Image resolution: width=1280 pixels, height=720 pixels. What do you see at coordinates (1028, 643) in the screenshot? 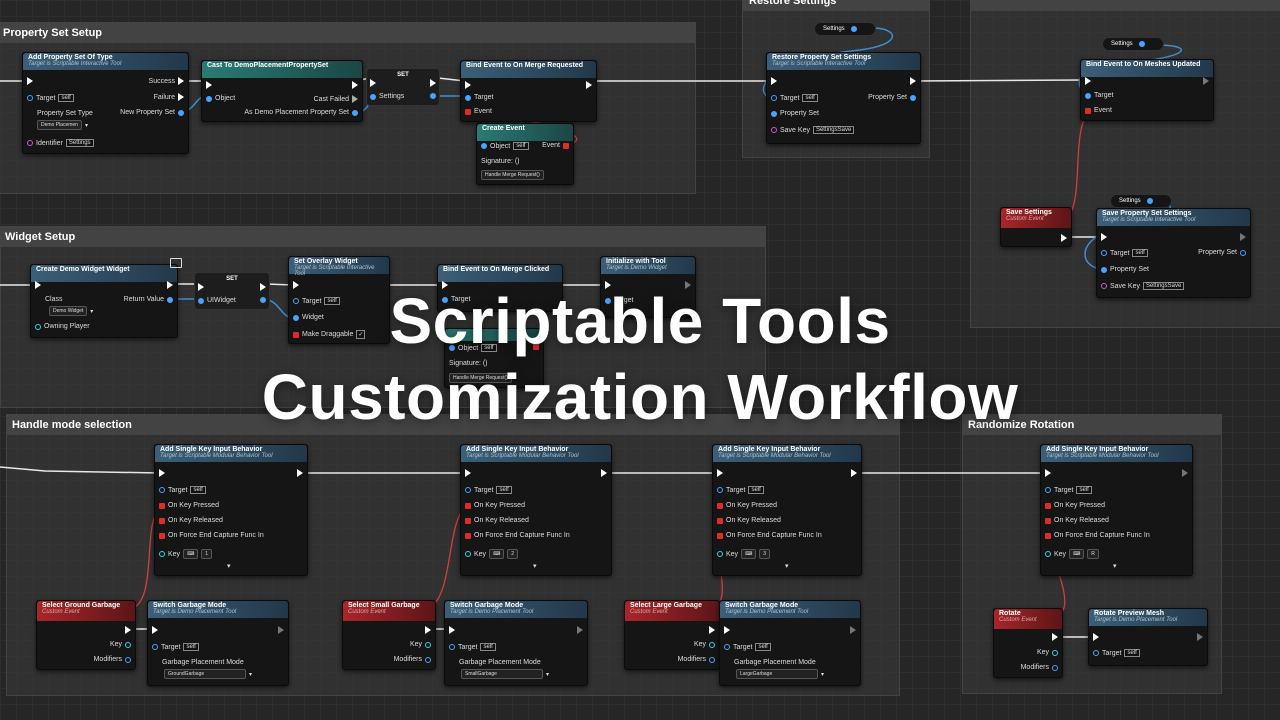
I see `rotate-event-node: Rotate Custom Event Key Modifiers` at bounding box center [1028, 643].